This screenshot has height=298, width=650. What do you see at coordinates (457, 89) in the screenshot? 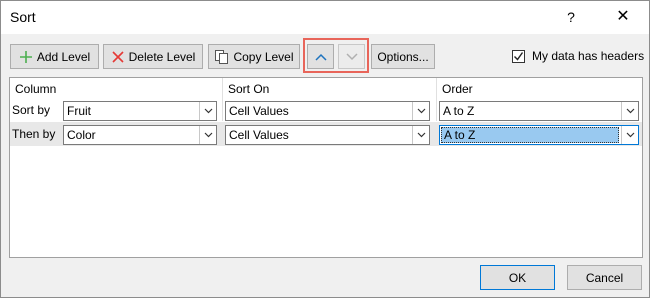
I see `header-order: Order` at bounding box center [457, 89].